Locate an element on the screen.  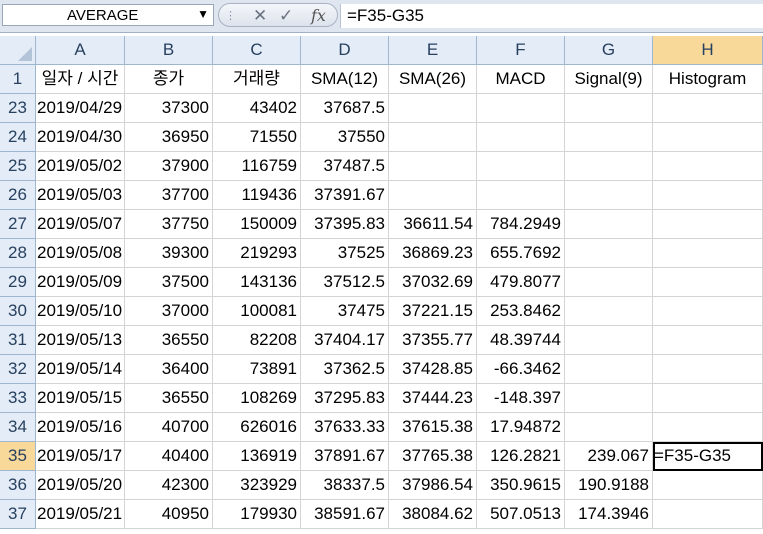
table-cell: 2019/05/02 is located at coordinates (80, 166).